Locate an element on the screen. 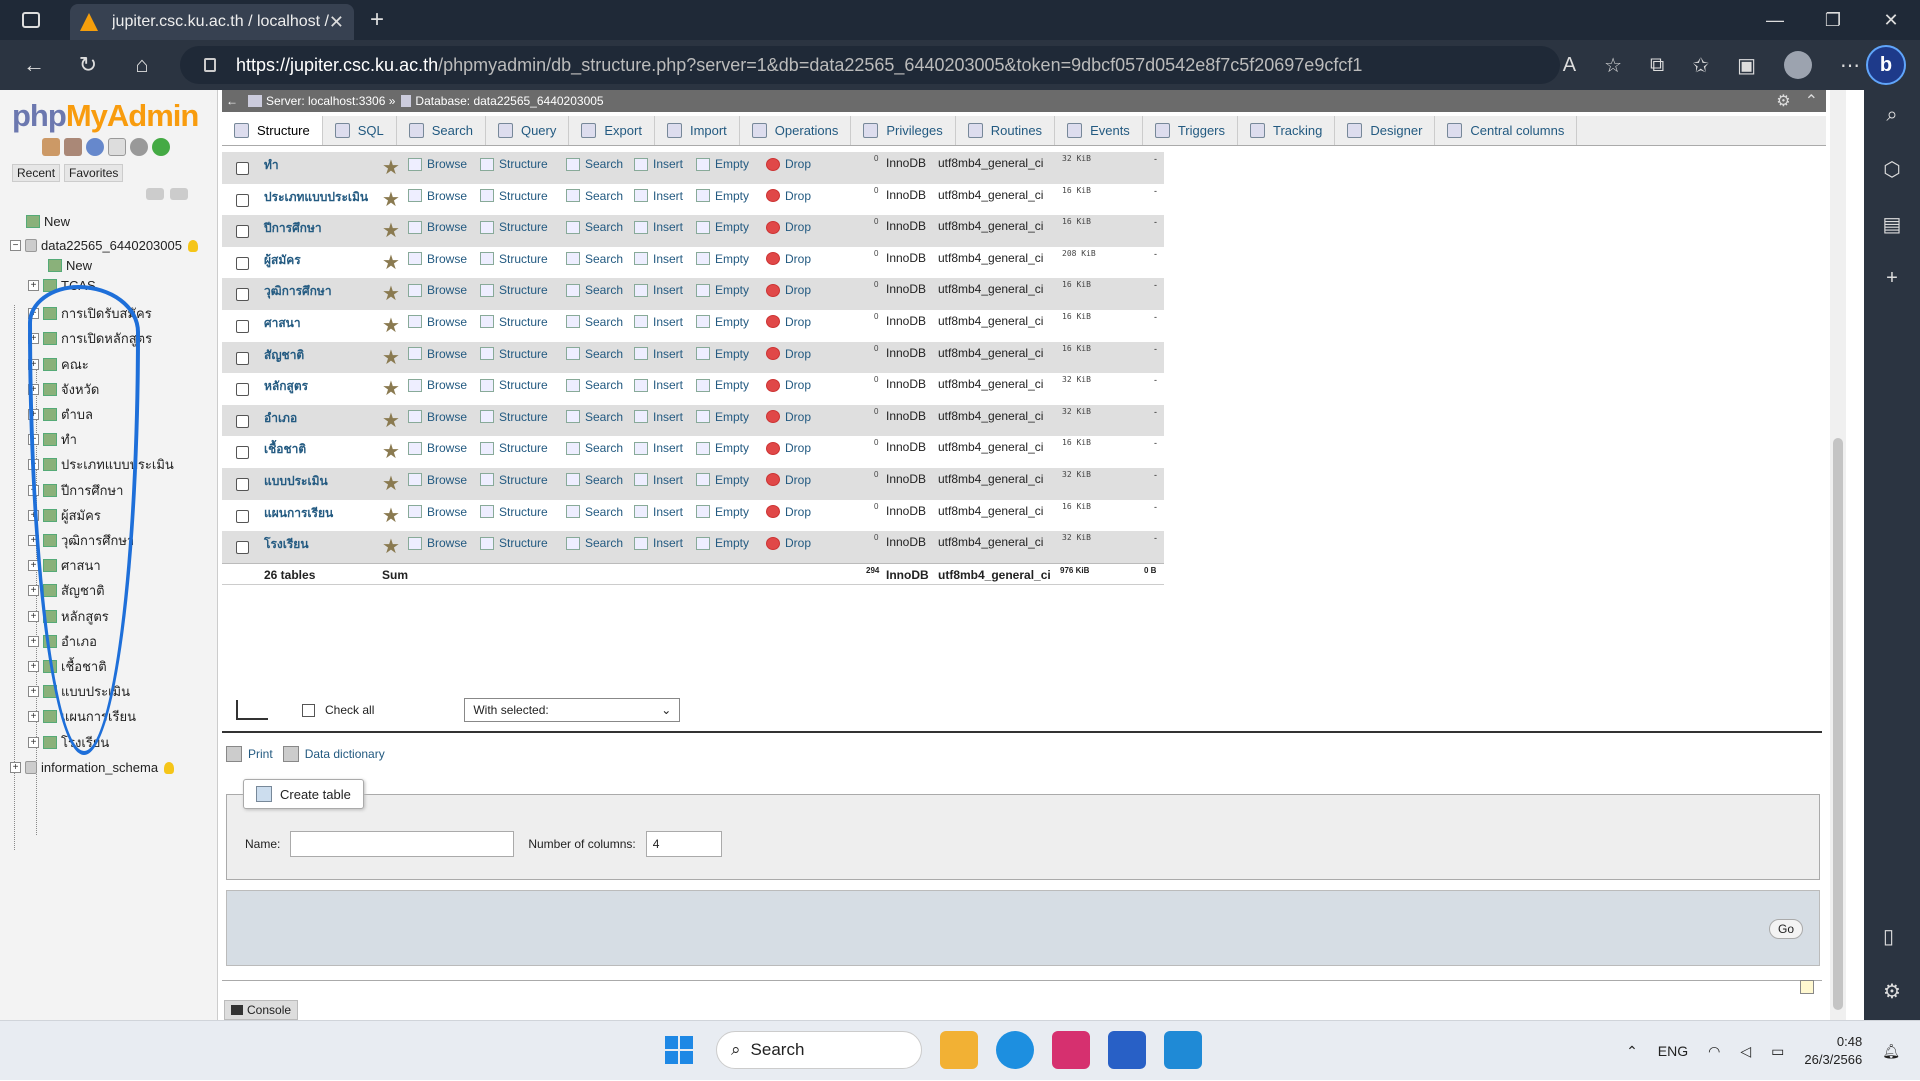 The image size is (1920, 1081). main-scrollbar is located at coordinates (1838, 555).